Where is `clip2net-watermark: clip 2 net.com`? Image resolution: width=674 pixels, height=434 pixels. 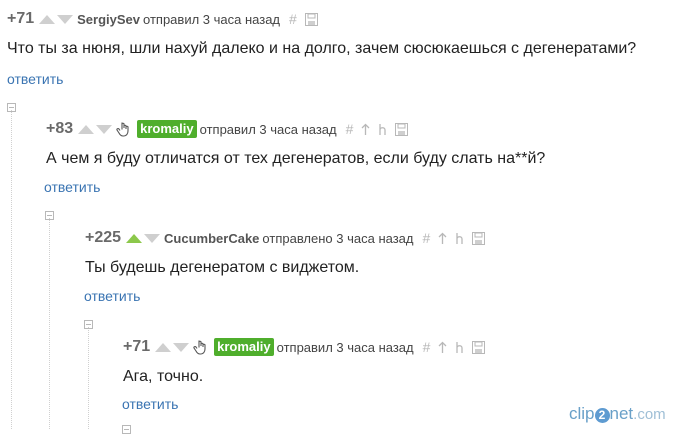 clip2net-watermark: clip 2 net.com is located at coordinates (617, 414).